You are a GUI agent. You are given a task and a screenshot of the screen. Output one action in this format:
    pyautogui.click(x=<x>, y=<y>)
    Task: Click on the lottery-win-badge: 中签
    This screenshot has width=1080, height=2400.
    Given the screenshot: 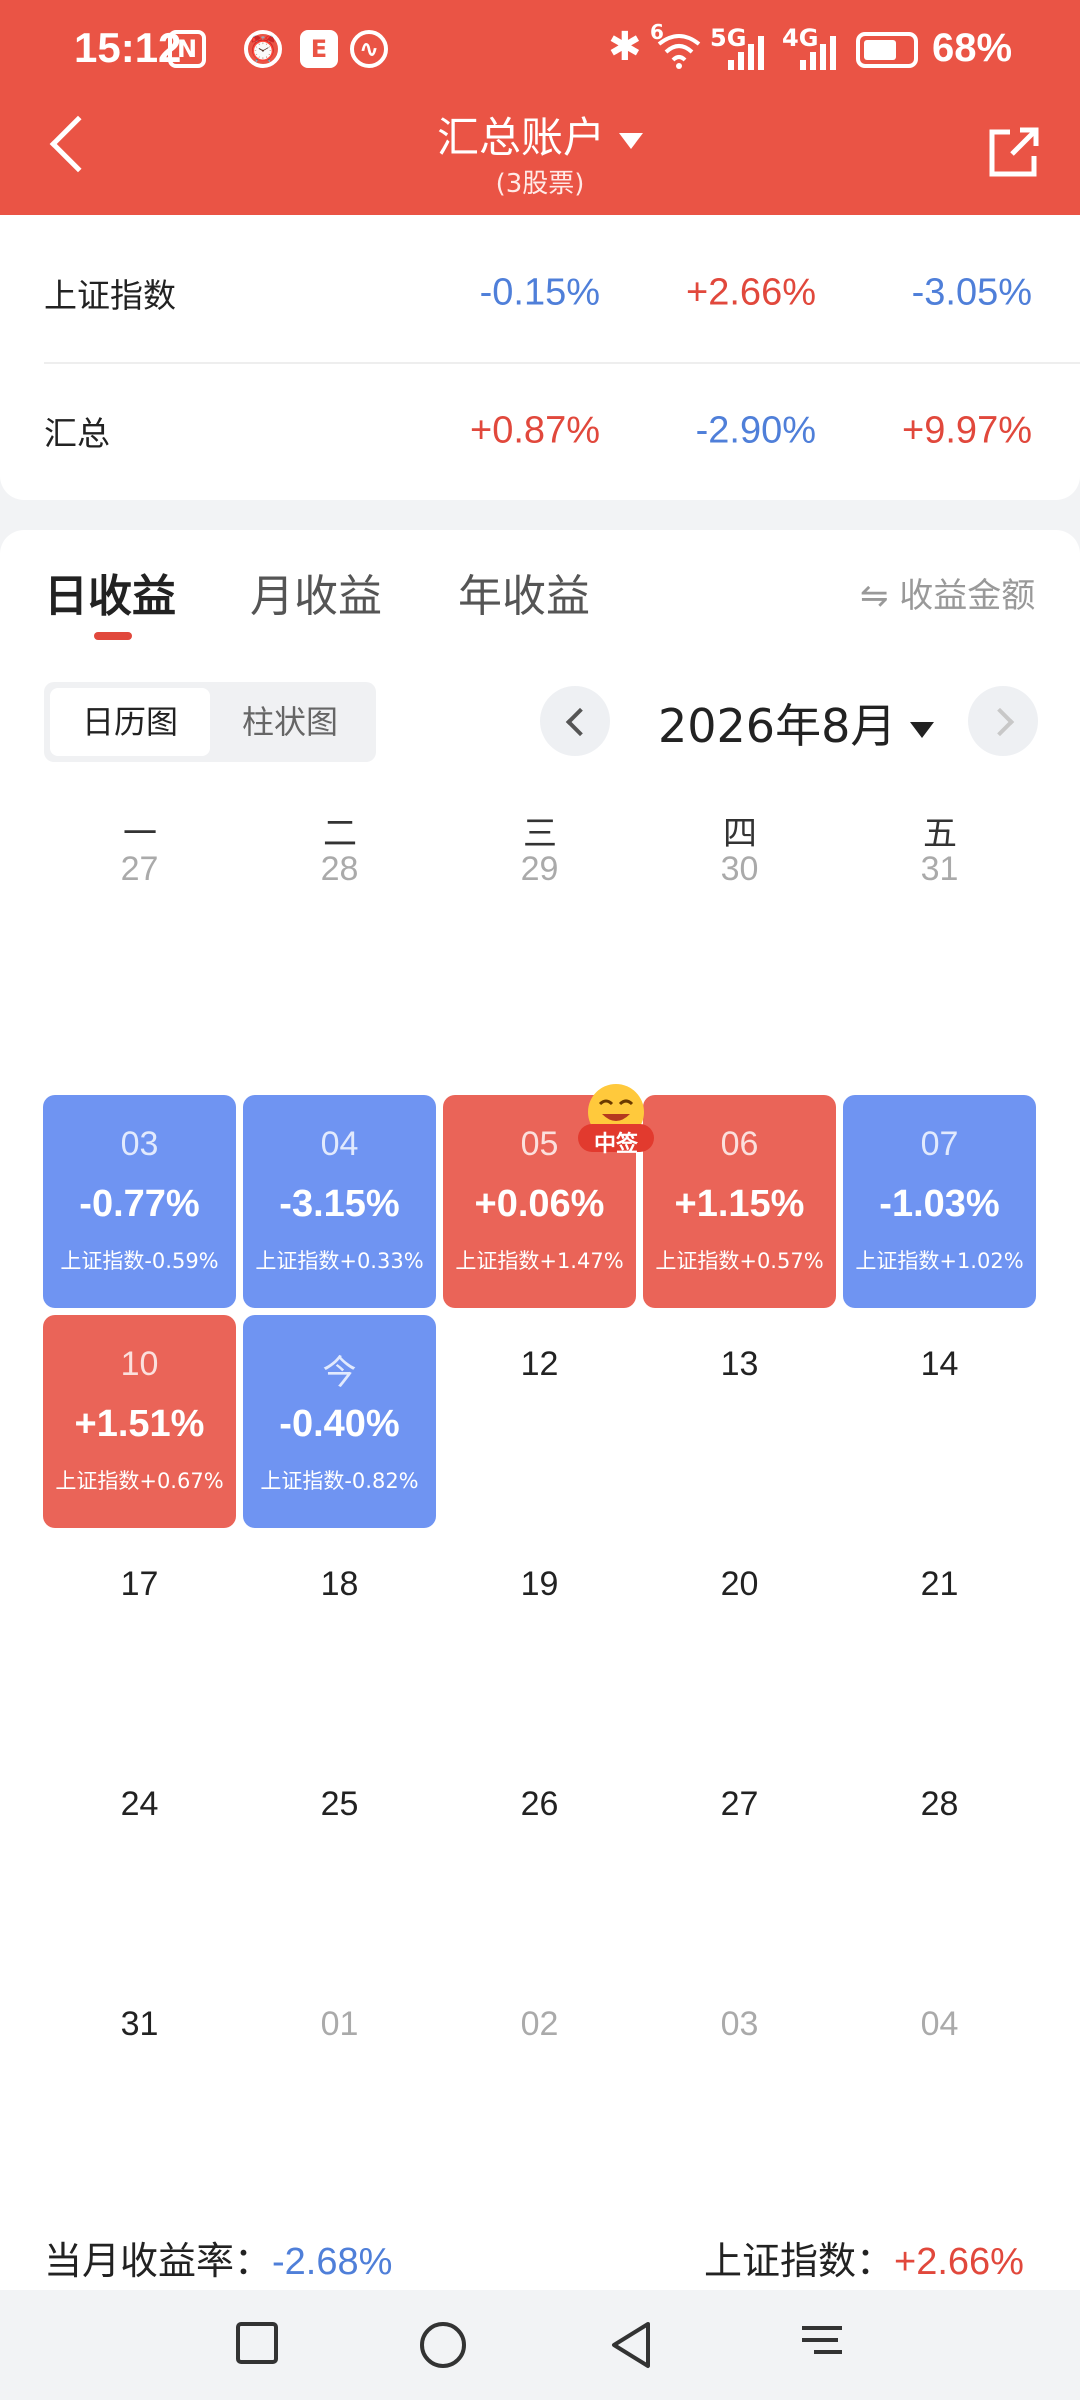 What is the action you would take?
    pyautogui.click(x=616, y=1120)
    